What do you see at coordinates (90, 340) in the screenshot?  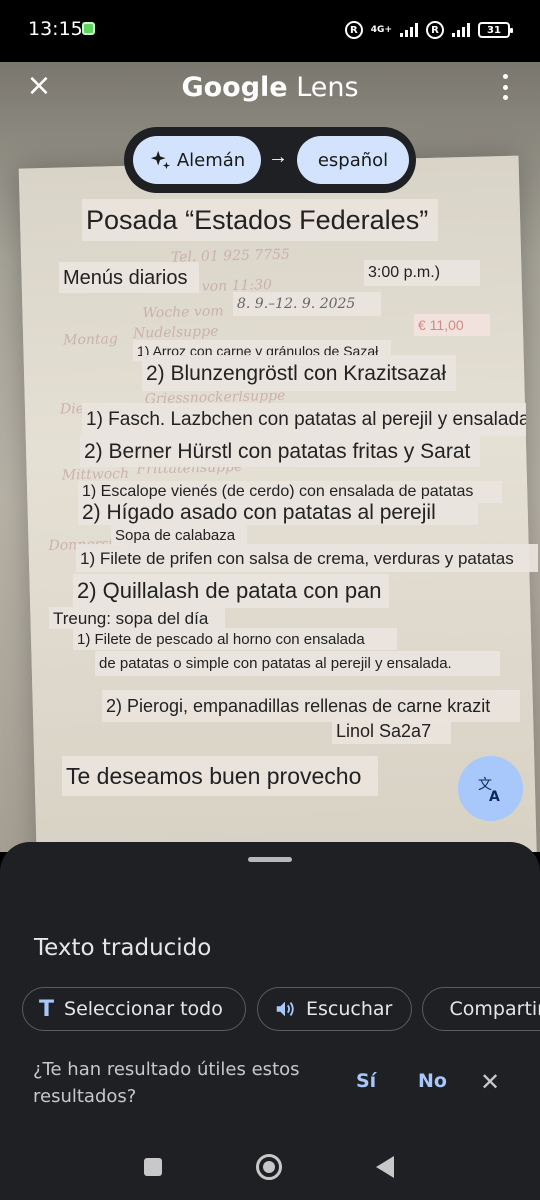 I see `photo-text: Montag` at bounding box center [90, 340].